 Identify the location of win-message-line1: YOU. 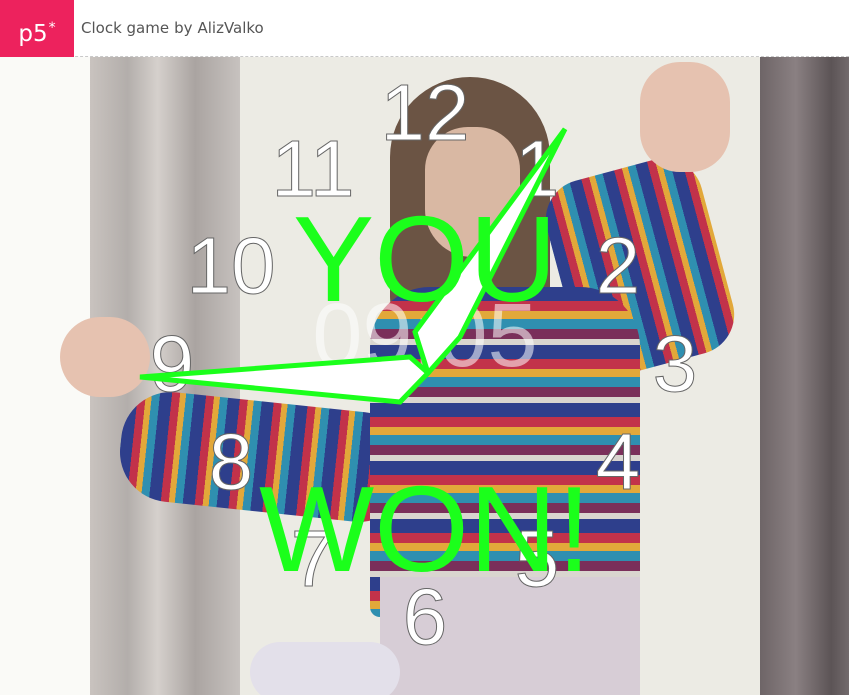
(425, 259).